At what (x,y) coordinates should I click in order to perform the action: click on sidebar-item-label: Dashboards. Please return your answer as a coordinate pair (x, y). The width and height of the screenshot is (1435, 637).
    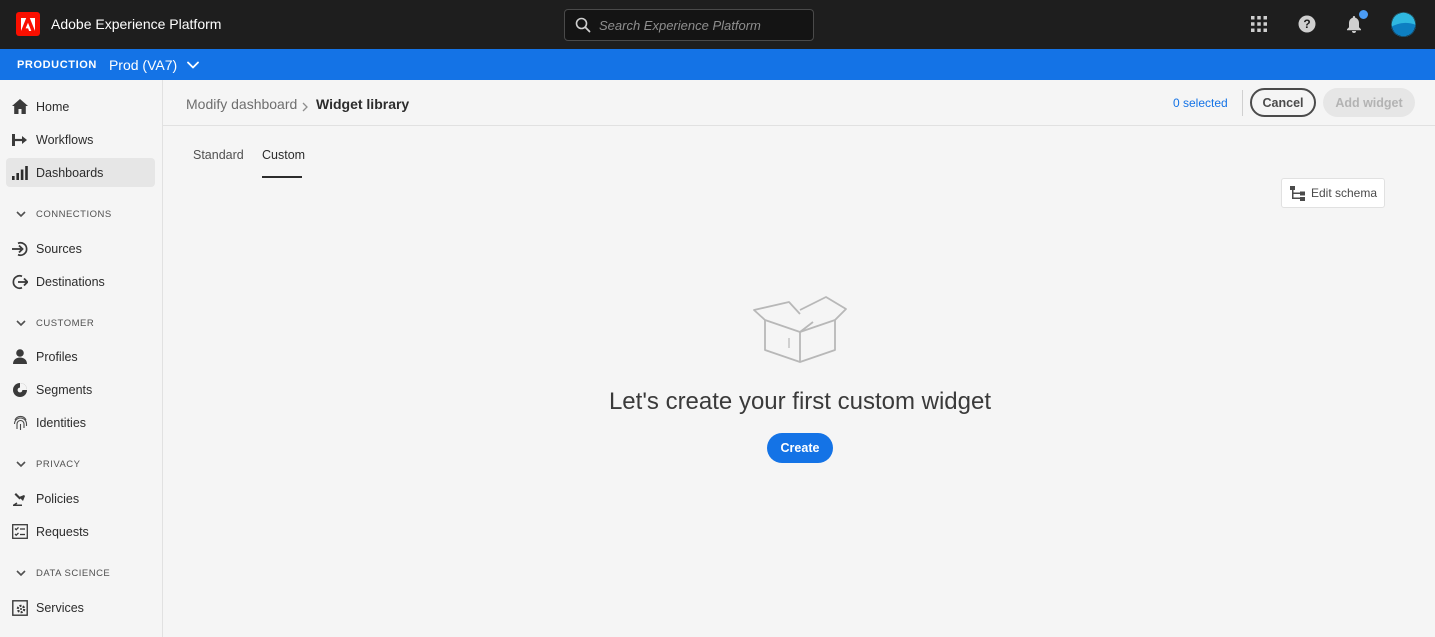
    Looking at the image, I should click on (70, 172).